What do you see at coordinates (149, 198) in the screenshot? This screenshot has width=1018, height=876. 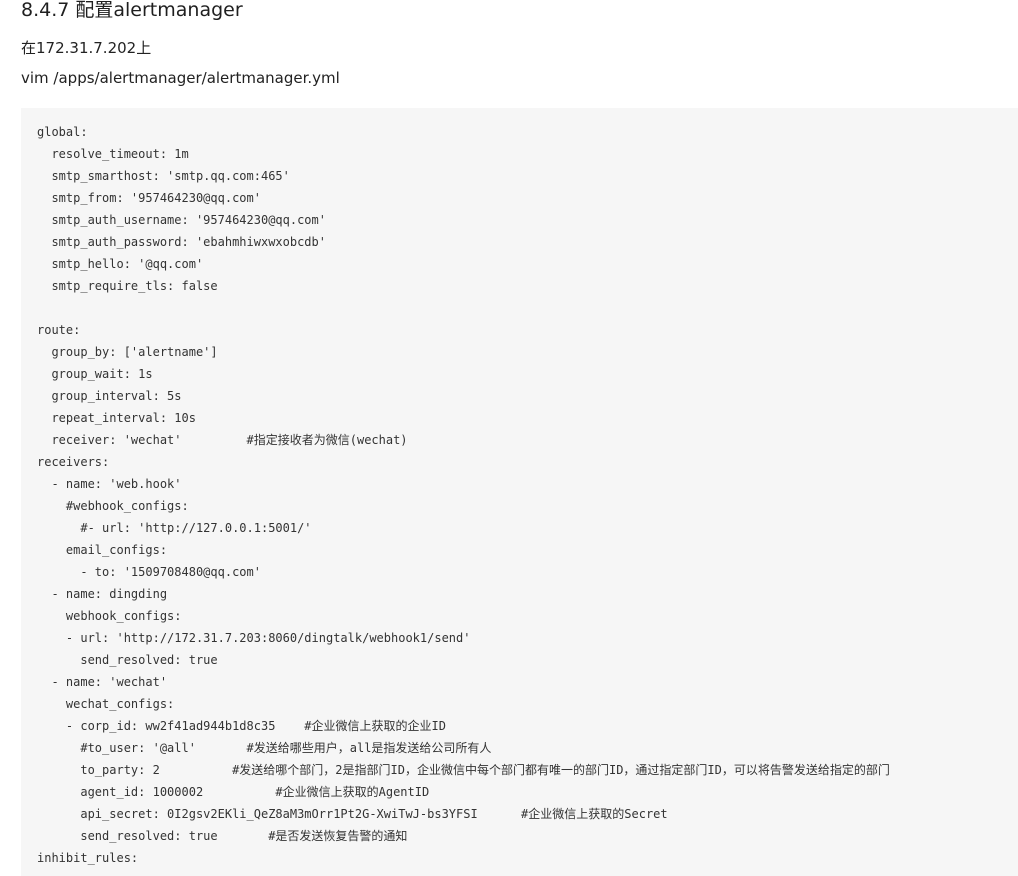 I see `code-line: smtp_from: '957464230@qq.com'` at bounding box center [149, 198].